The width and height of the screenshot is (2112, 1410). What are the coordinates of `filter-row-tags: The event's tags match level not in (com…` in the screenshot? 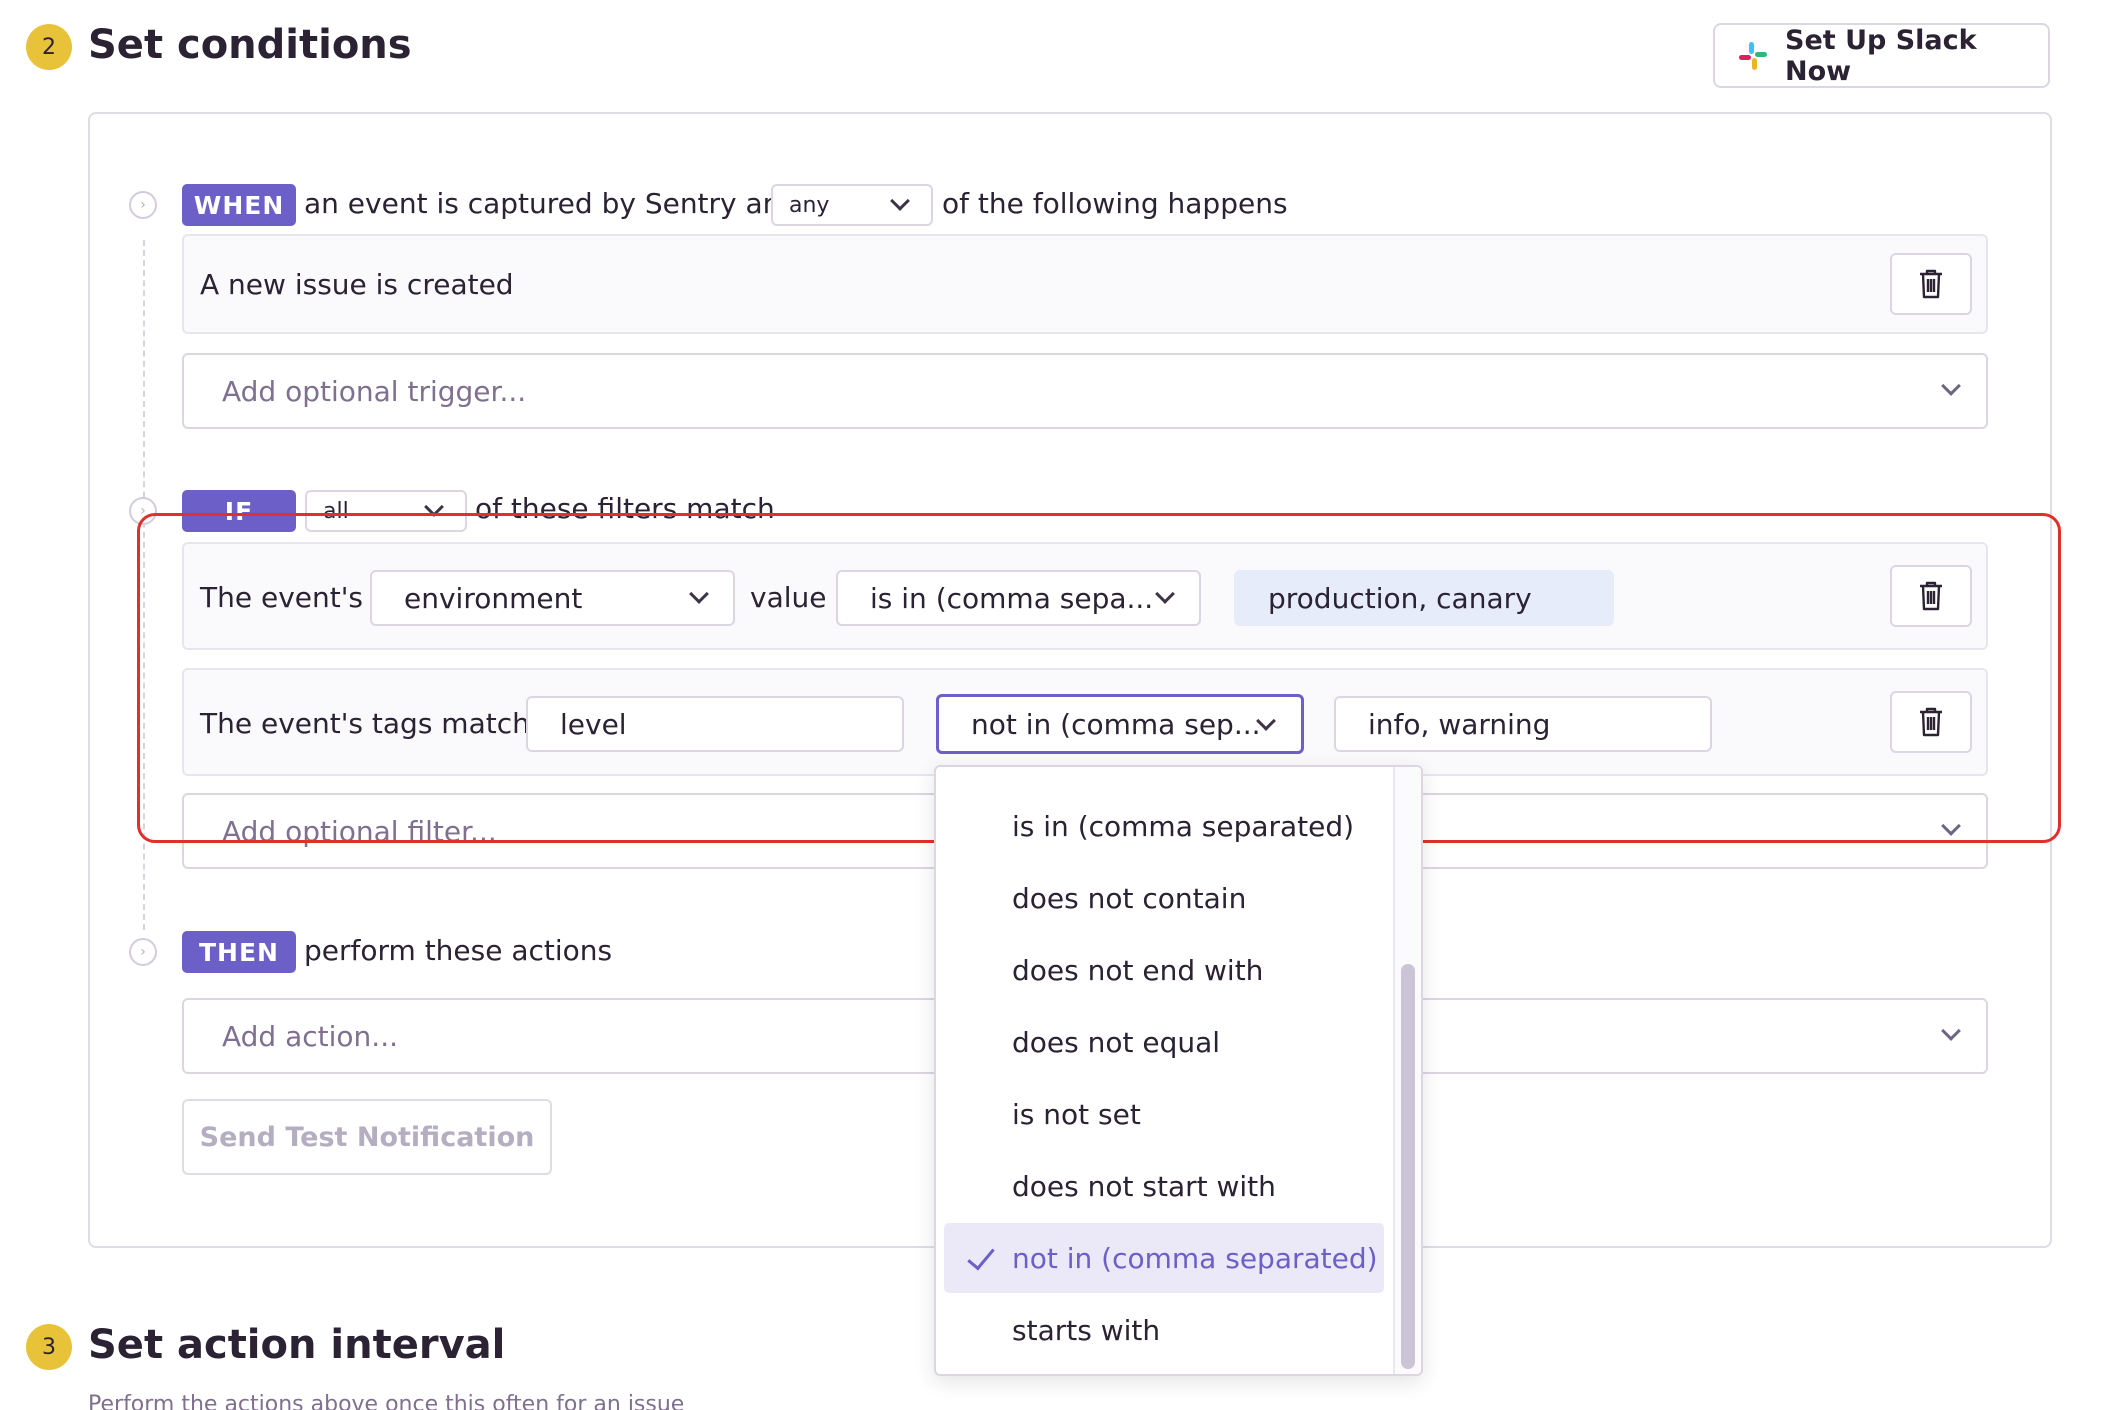 It's located at (1085, 722).